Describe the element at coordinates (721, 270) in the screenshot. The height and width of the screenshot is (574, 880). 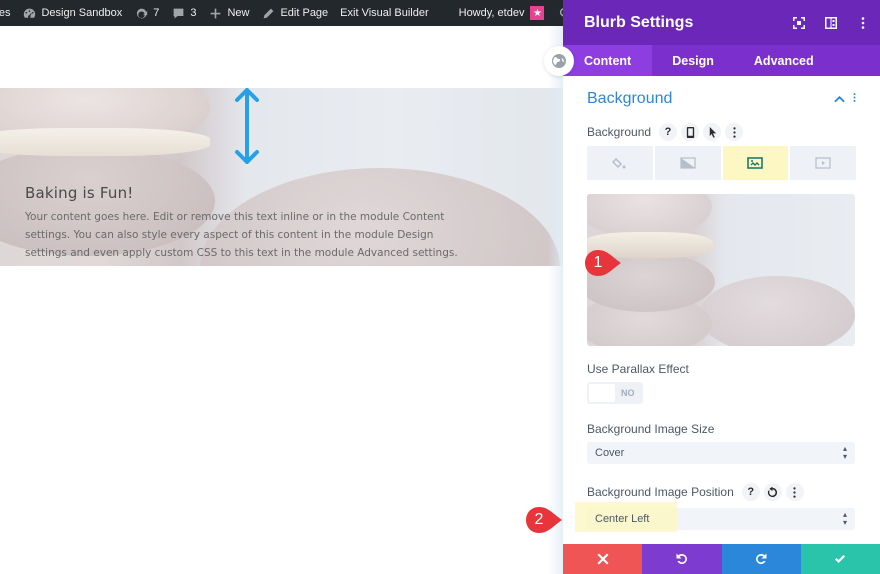
I see `background-image-preview` at that location.